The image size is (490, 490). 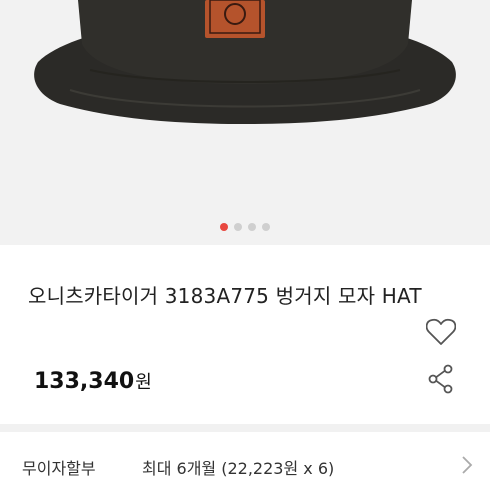 I want to click on installment-row: 무이자할부 최대 6개월 (22,223원 x 6), so click(x=245, y=465).